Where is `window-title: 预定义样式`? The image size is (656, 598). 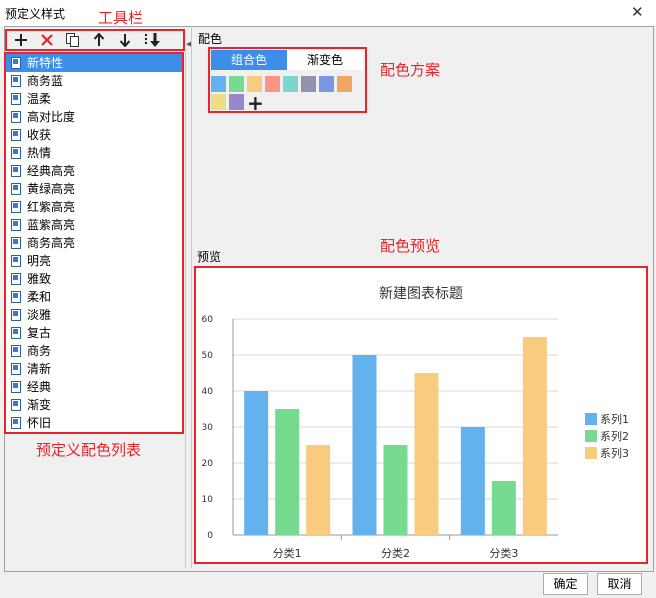 window-title: 预定义样式 is located at coordinates (35, 14).